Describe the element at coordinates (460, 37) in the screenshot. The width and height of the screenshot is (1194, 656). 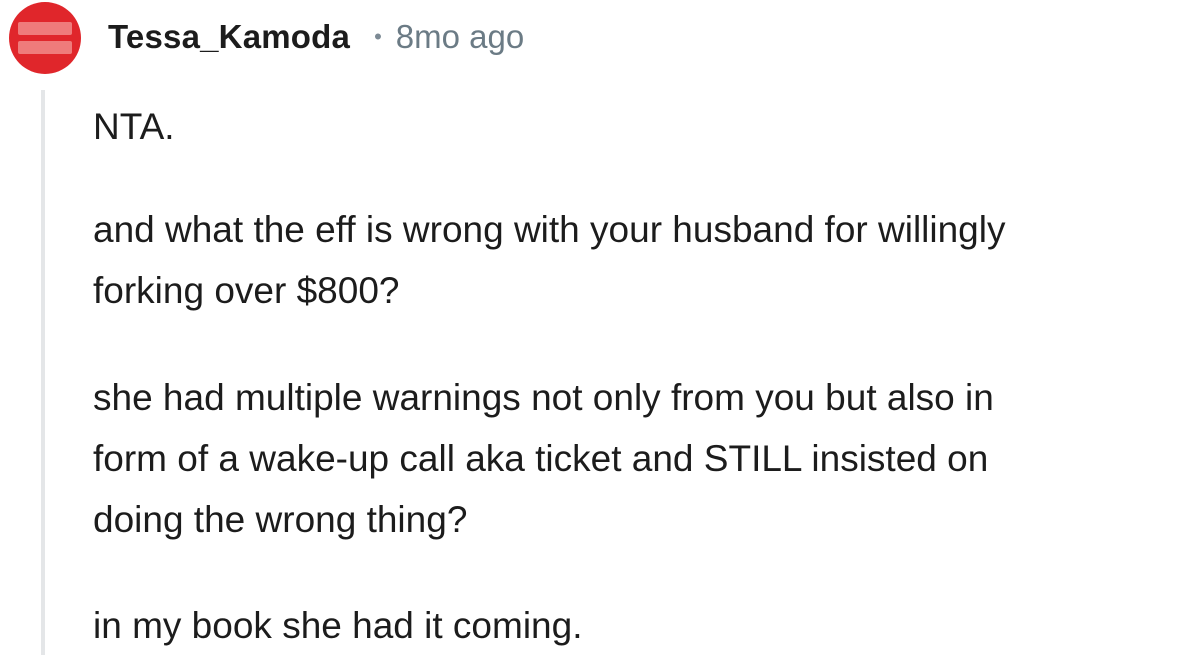
I see `comment-timestamp: 8mo ago` at that location.